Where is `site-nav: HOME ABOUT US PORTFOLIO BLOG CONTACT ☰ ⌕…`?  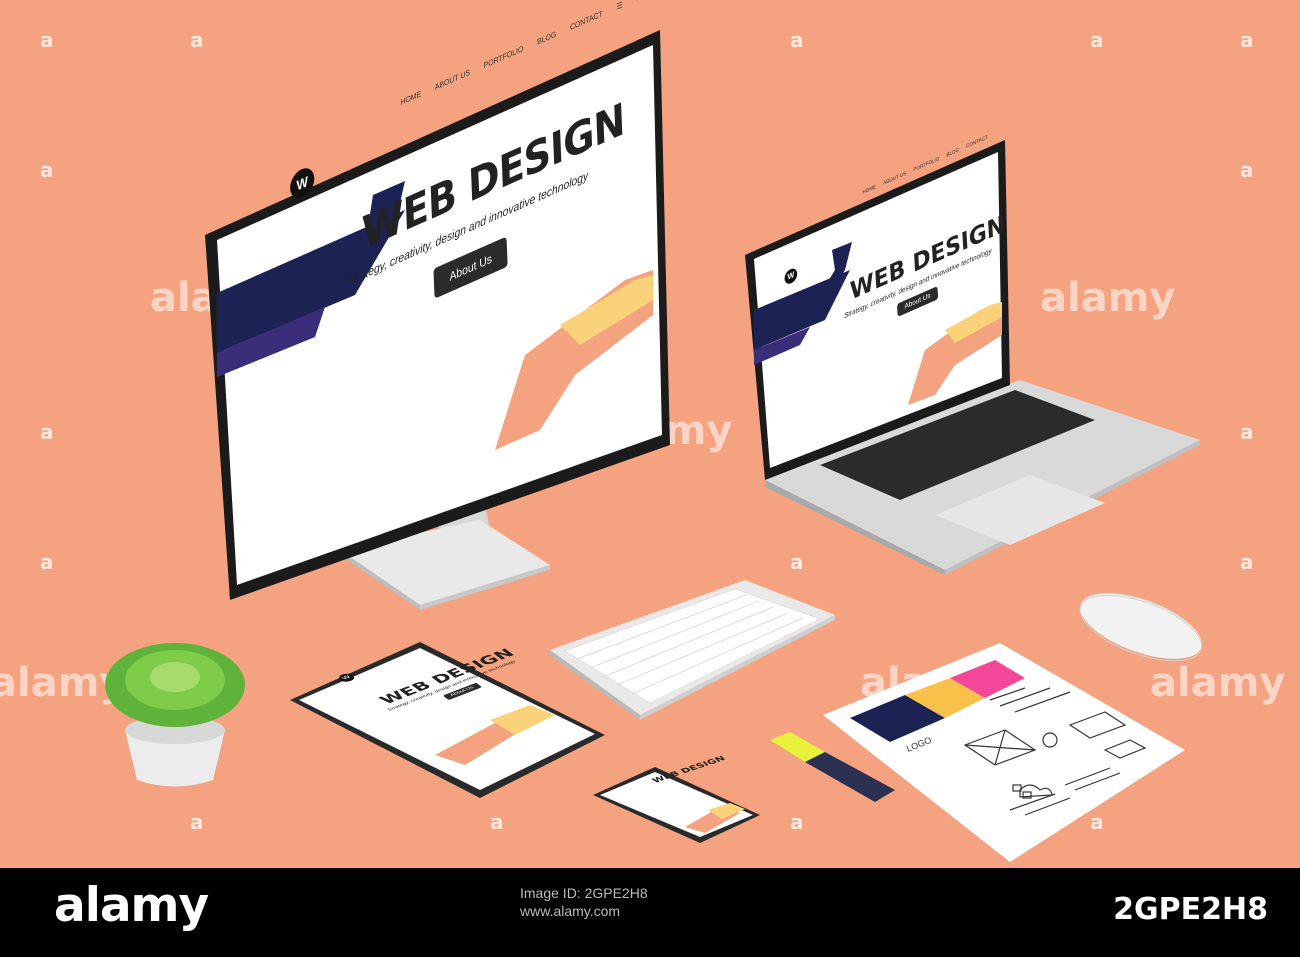 site-nav: HOME ABOUT US PORTFOLIO BLOG CONTACT ☰ ⌕… is located at coordinates (530, 54).